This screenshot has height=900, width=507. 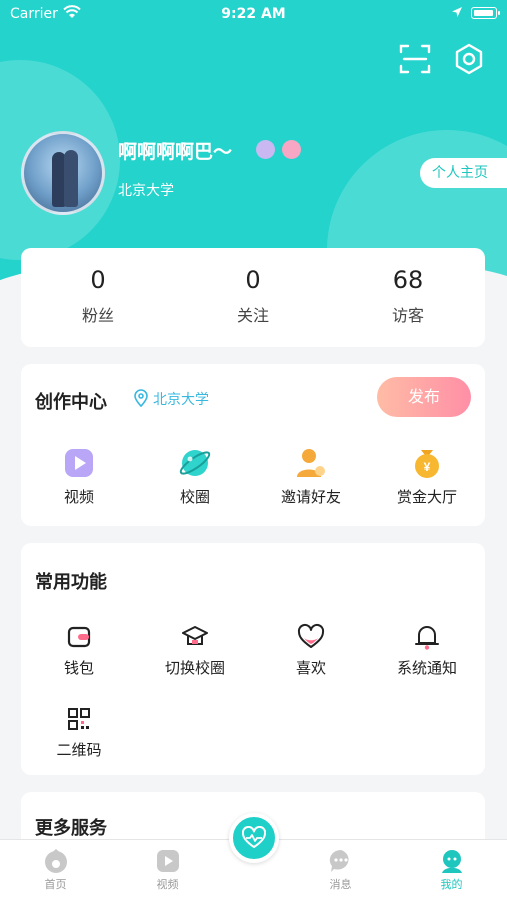 I want to click on function-item-label: 喜欢, so click(x=310, y=668).